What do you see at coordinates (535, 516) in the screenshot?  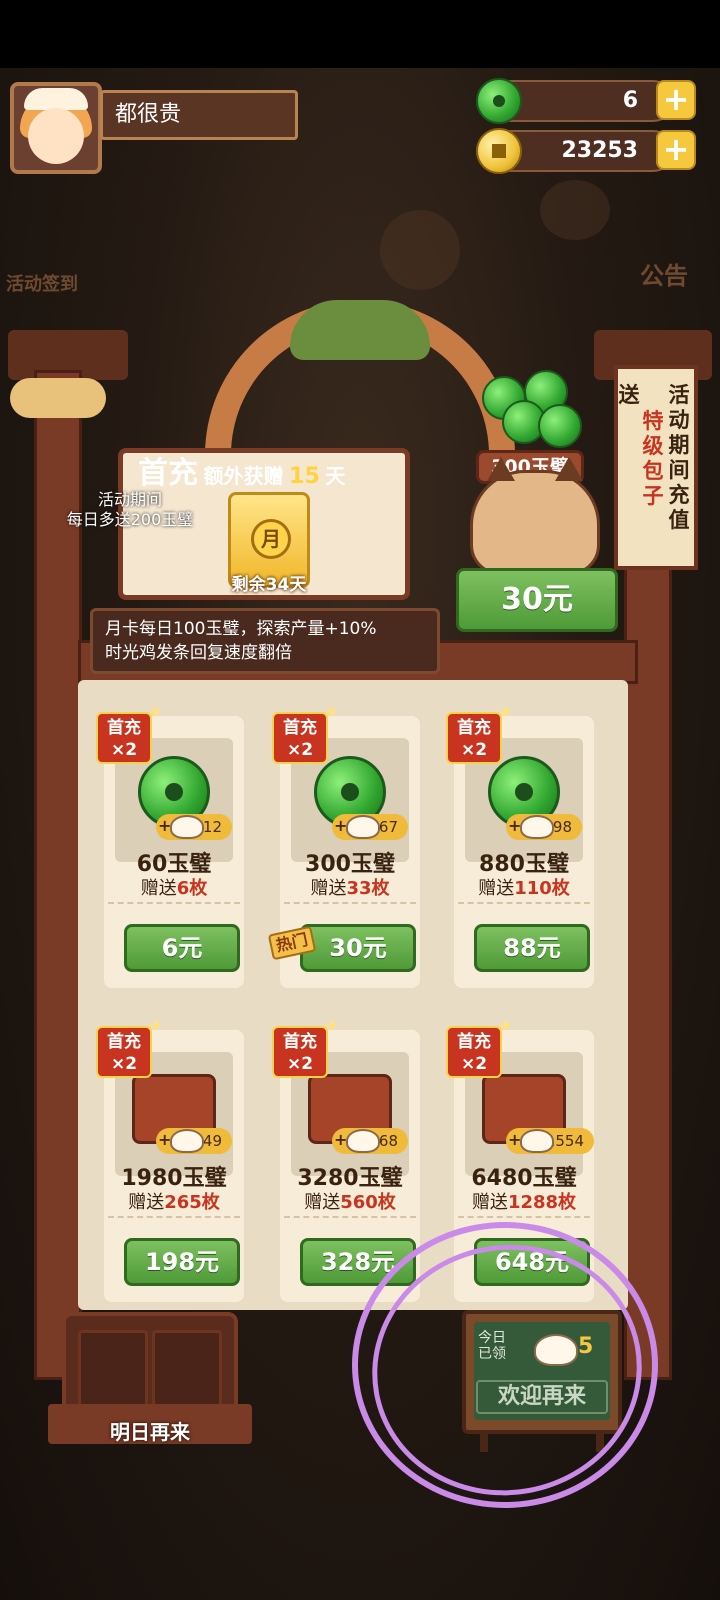 I see `cat-mascot` at bounding box center [535, 516].